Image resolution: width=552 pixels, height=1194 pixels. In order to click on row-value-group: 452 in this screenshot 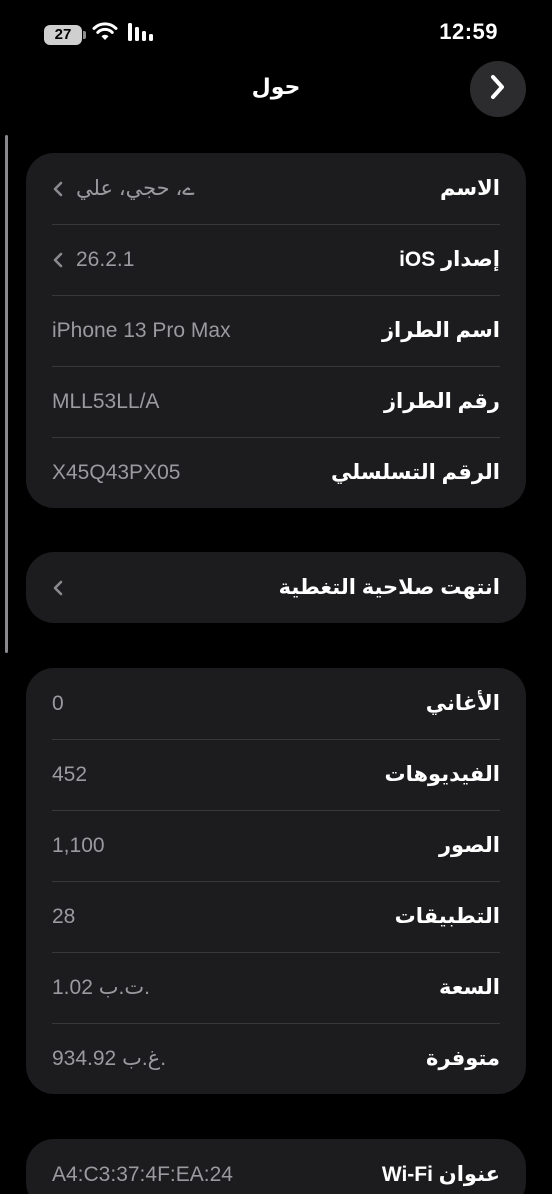, I will do `click(69, 775)`.